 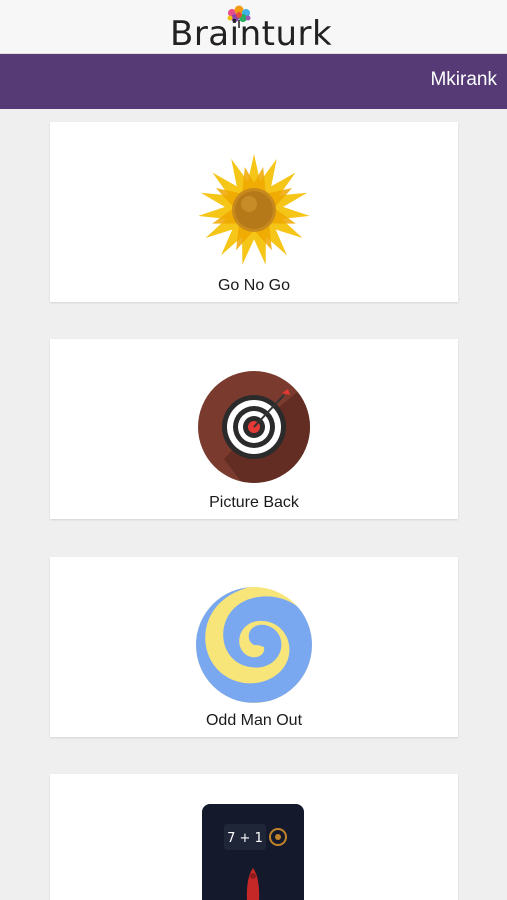 I want to click on top-navbar: Mkirank, so click(x=253, y=81).